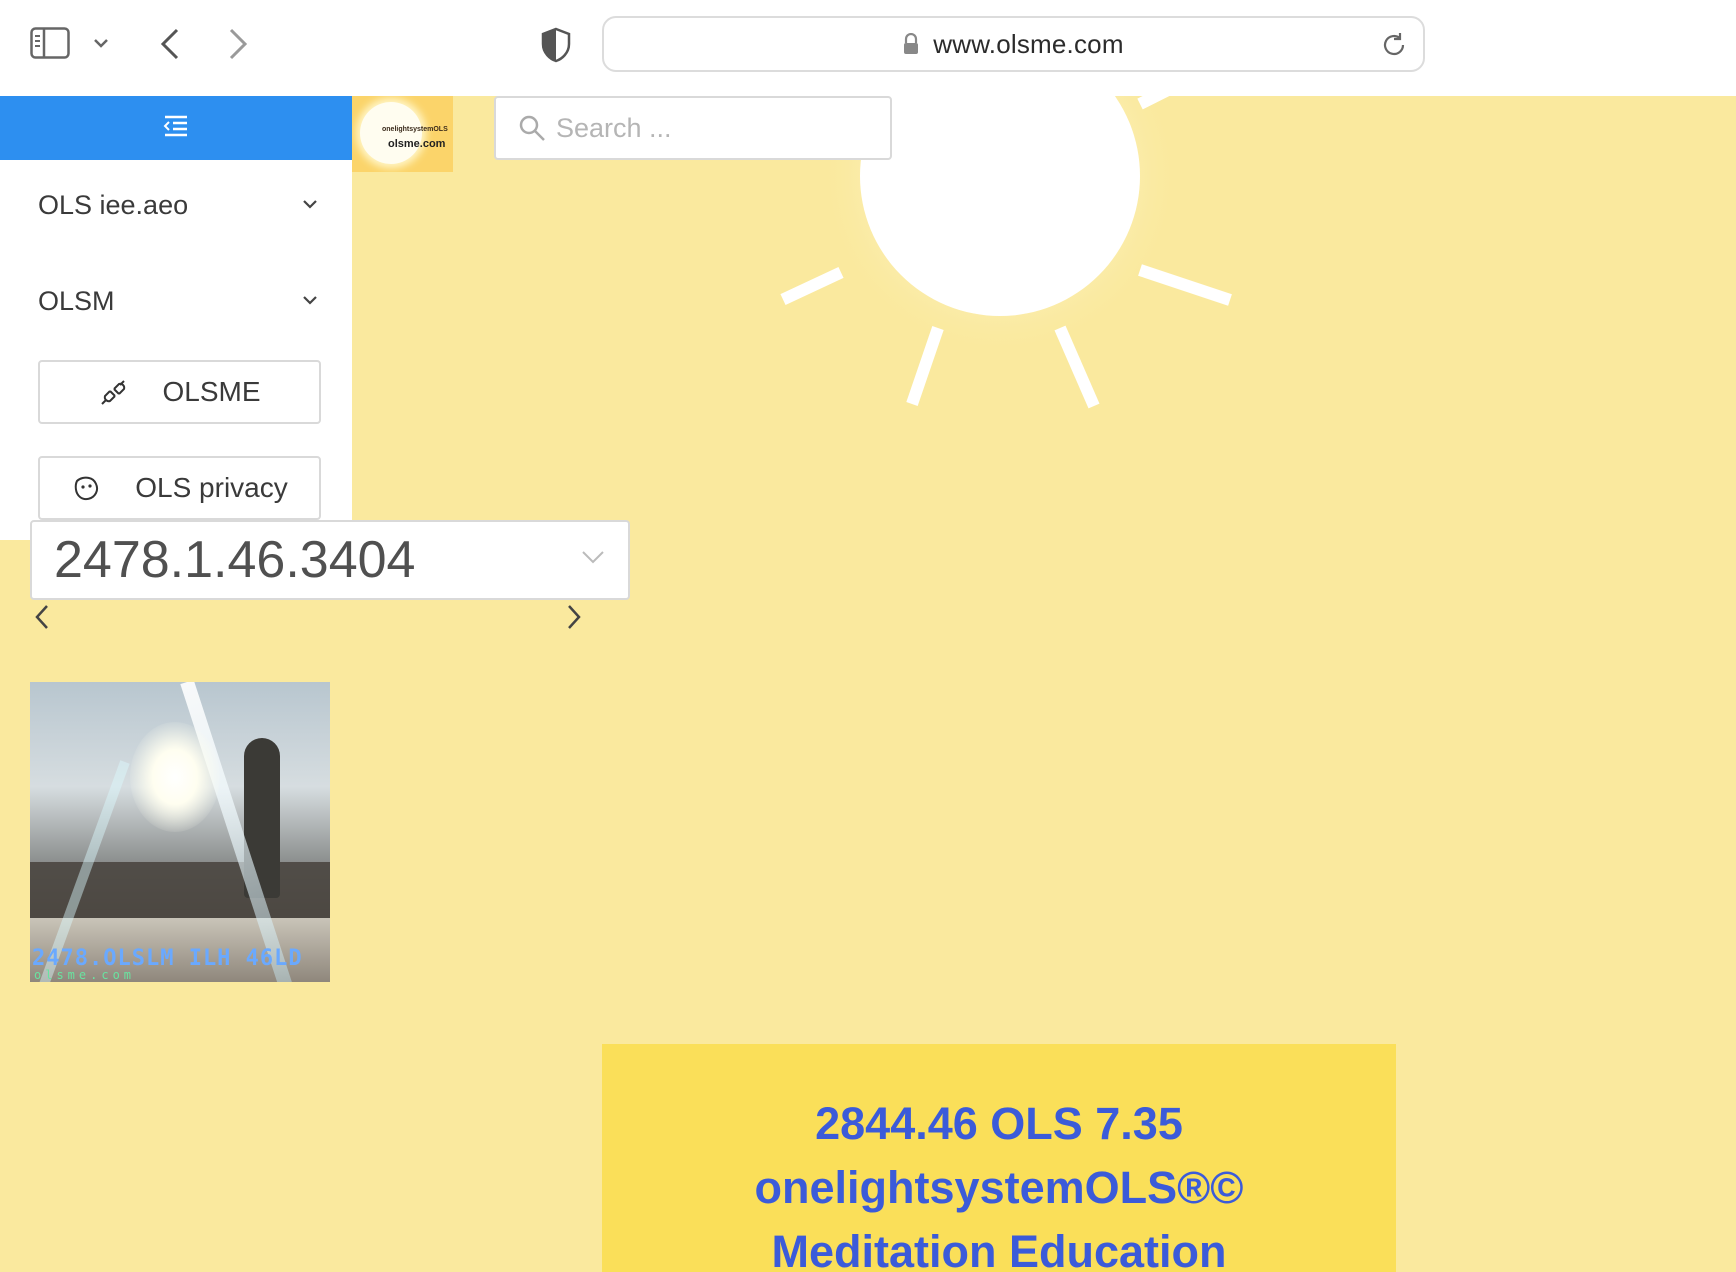  I want to click on browser-toolbar: www.olsme.com, so click(868, 48).